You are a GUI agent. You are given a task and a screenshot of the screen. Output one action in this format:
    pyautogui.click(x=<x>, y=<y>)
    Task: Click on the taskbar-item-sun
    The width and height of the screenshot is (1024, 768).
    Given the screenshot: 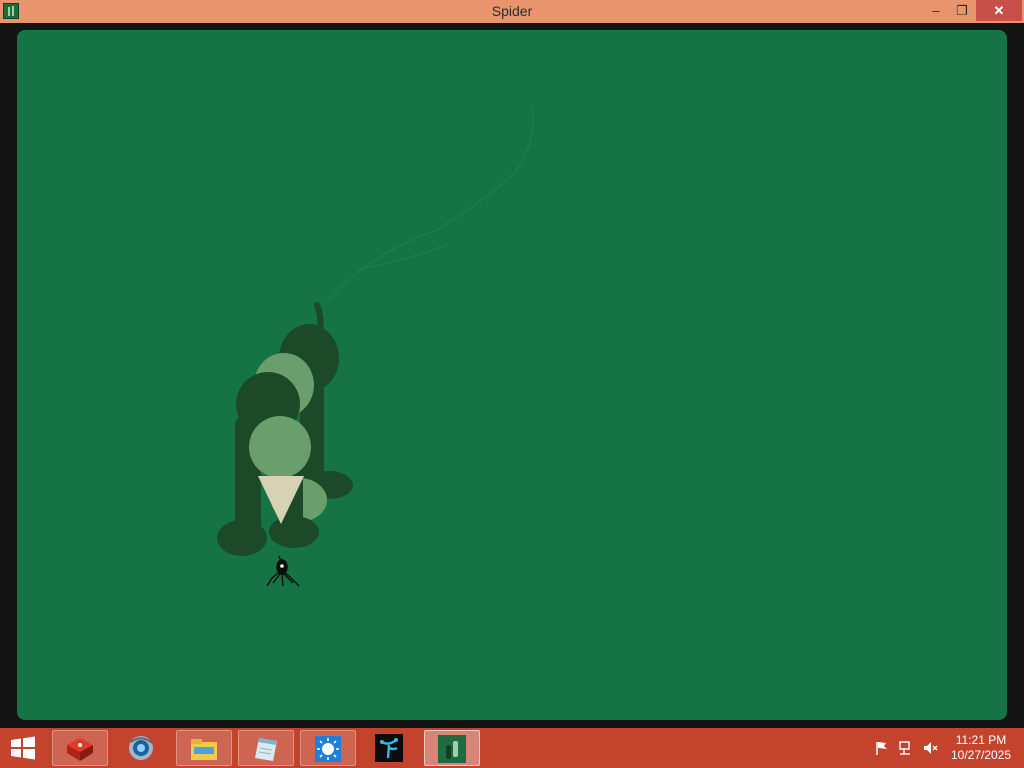 What is the action you would take?
    pyautogui.click(x=328, y=748)
    